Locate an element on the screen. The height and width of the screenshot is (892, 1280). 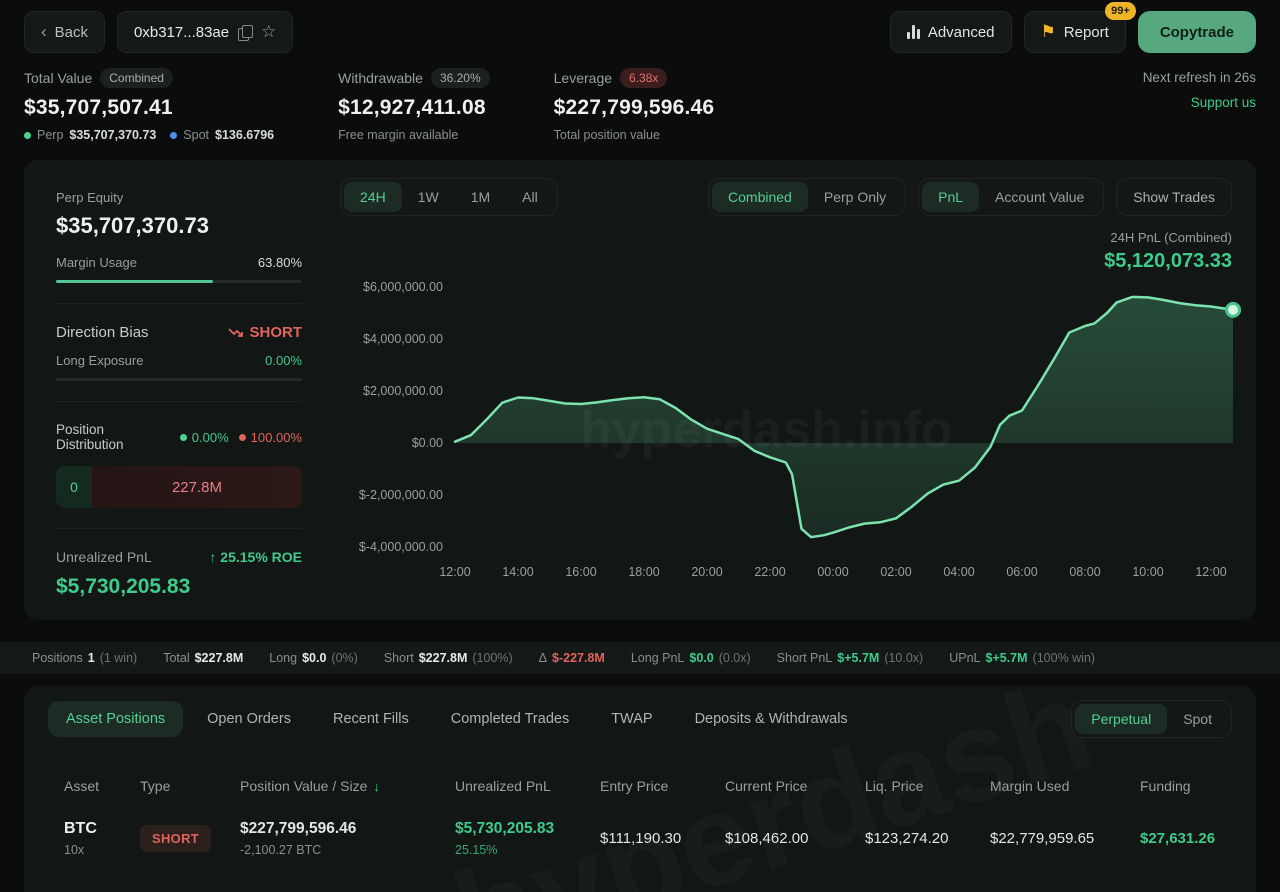
tab-deposits-withdrawals: Deposits & Withdrawals is located at coordinates (771, 719).